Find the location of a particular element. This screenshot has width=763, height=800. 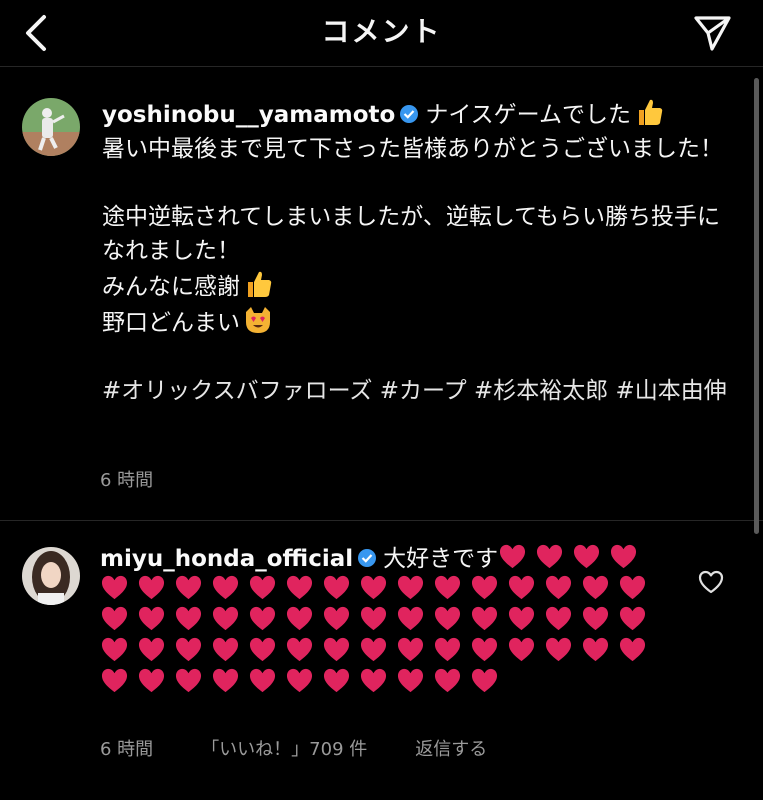

header-bar: コメント is located at coordinates (381, 33).